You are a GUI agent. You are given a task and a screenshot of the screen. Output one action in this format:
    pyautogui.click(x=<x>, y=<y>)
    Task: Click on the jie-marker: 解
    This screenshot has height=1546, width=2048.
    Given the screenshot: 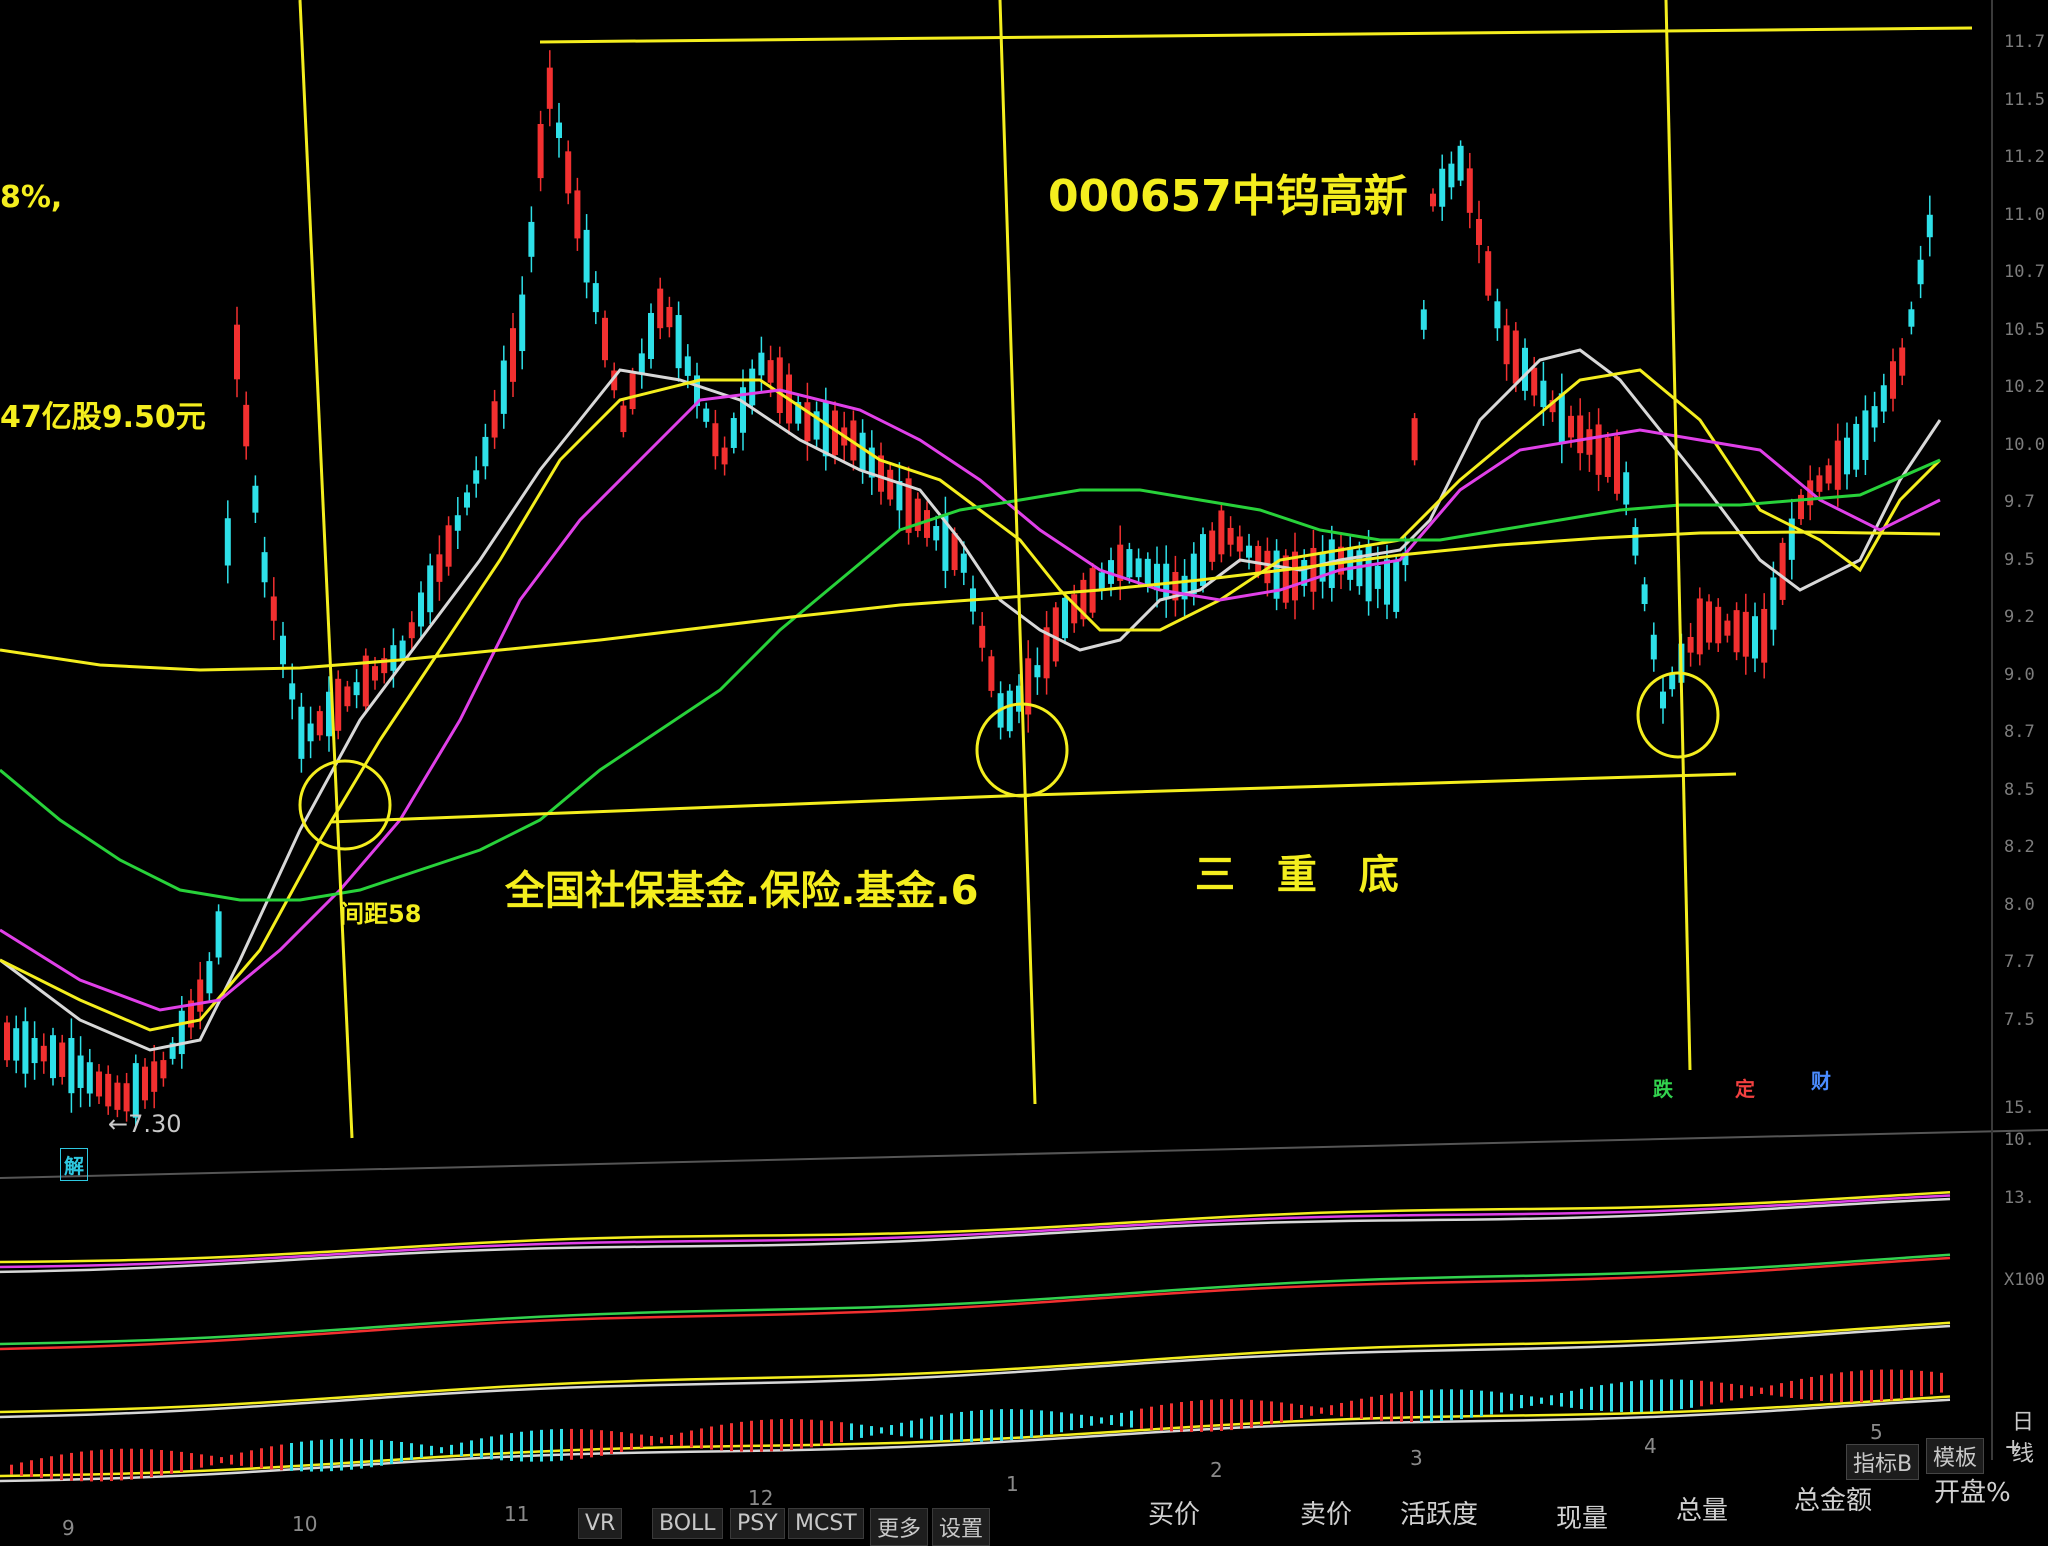 What is the action you would take?
    pyautogui.click(x=74, y=1164)
    